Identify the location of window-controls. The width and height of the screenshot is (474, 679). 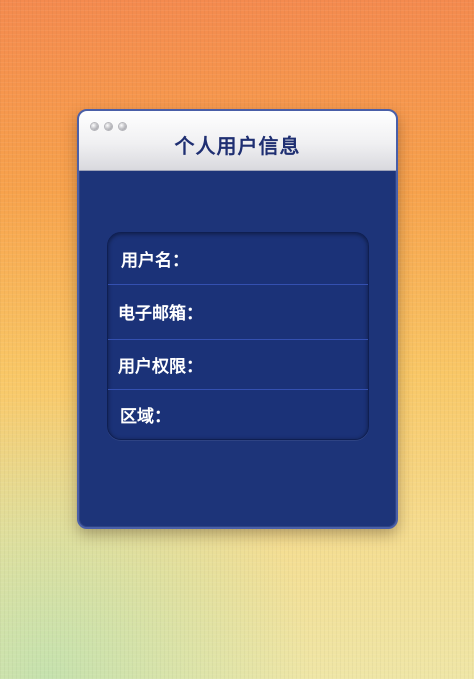
(108, 126).